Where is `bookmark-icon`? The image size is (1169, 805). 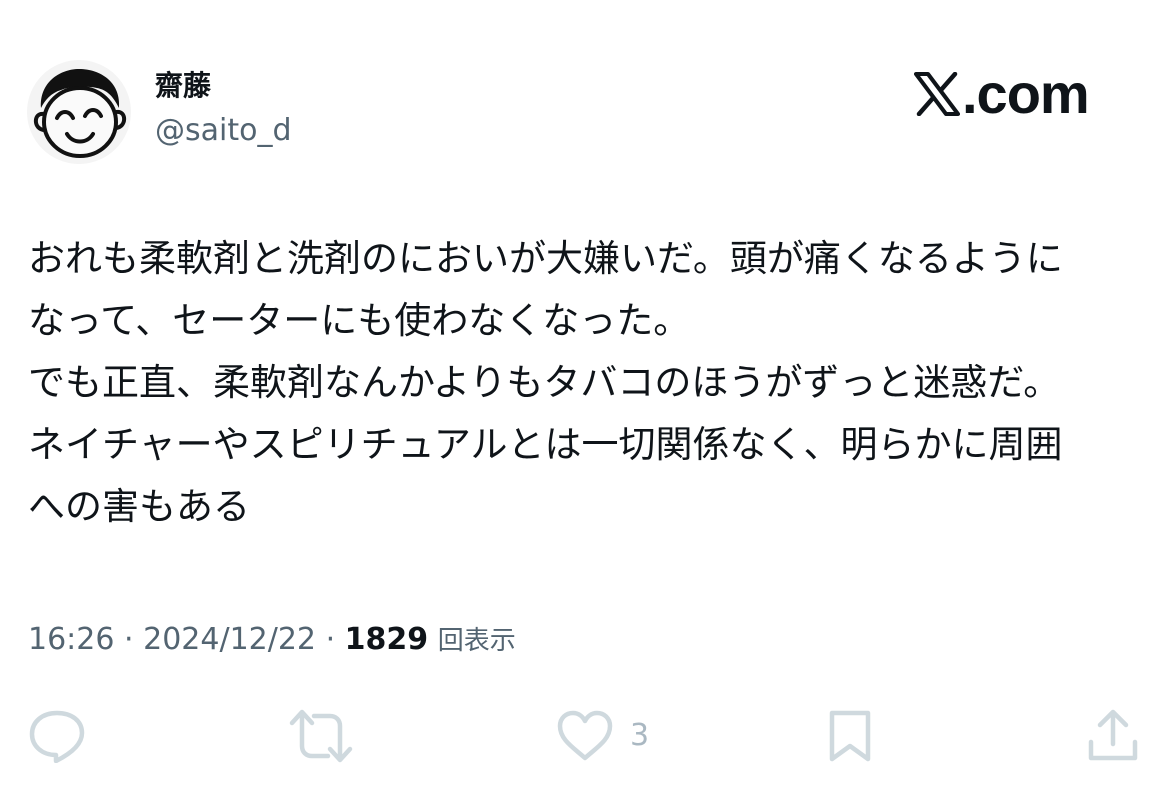
bookmark-icon is located at coordinates (850, 736).